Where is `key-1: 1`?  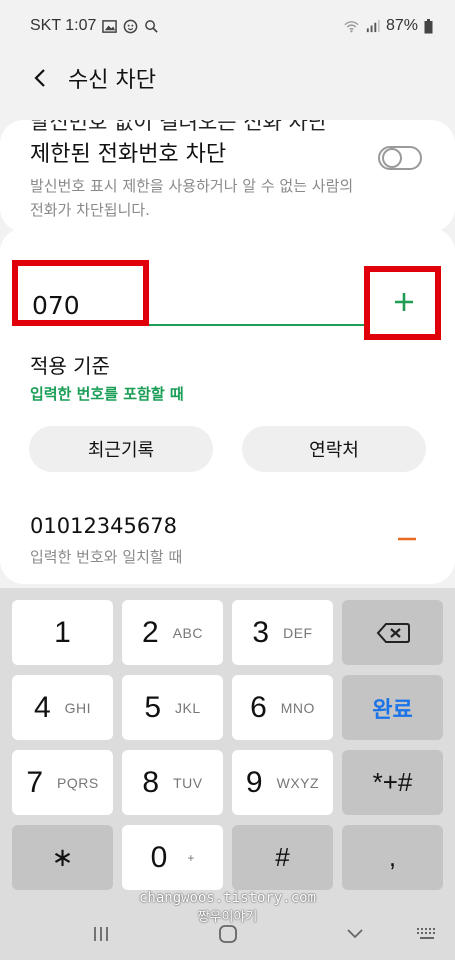 key-1: 1 is located at coordinates (62, 632).